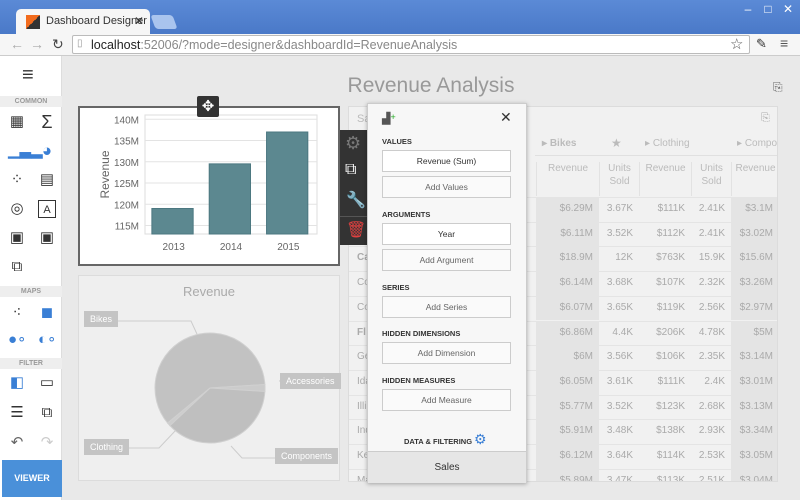 Image resolution: width=800 pixels, height=500 pixels. What do you see at coordinates (58, 44) in the screenshot?
I see `reload-icon: ↻` at bounding box center [58, 44].